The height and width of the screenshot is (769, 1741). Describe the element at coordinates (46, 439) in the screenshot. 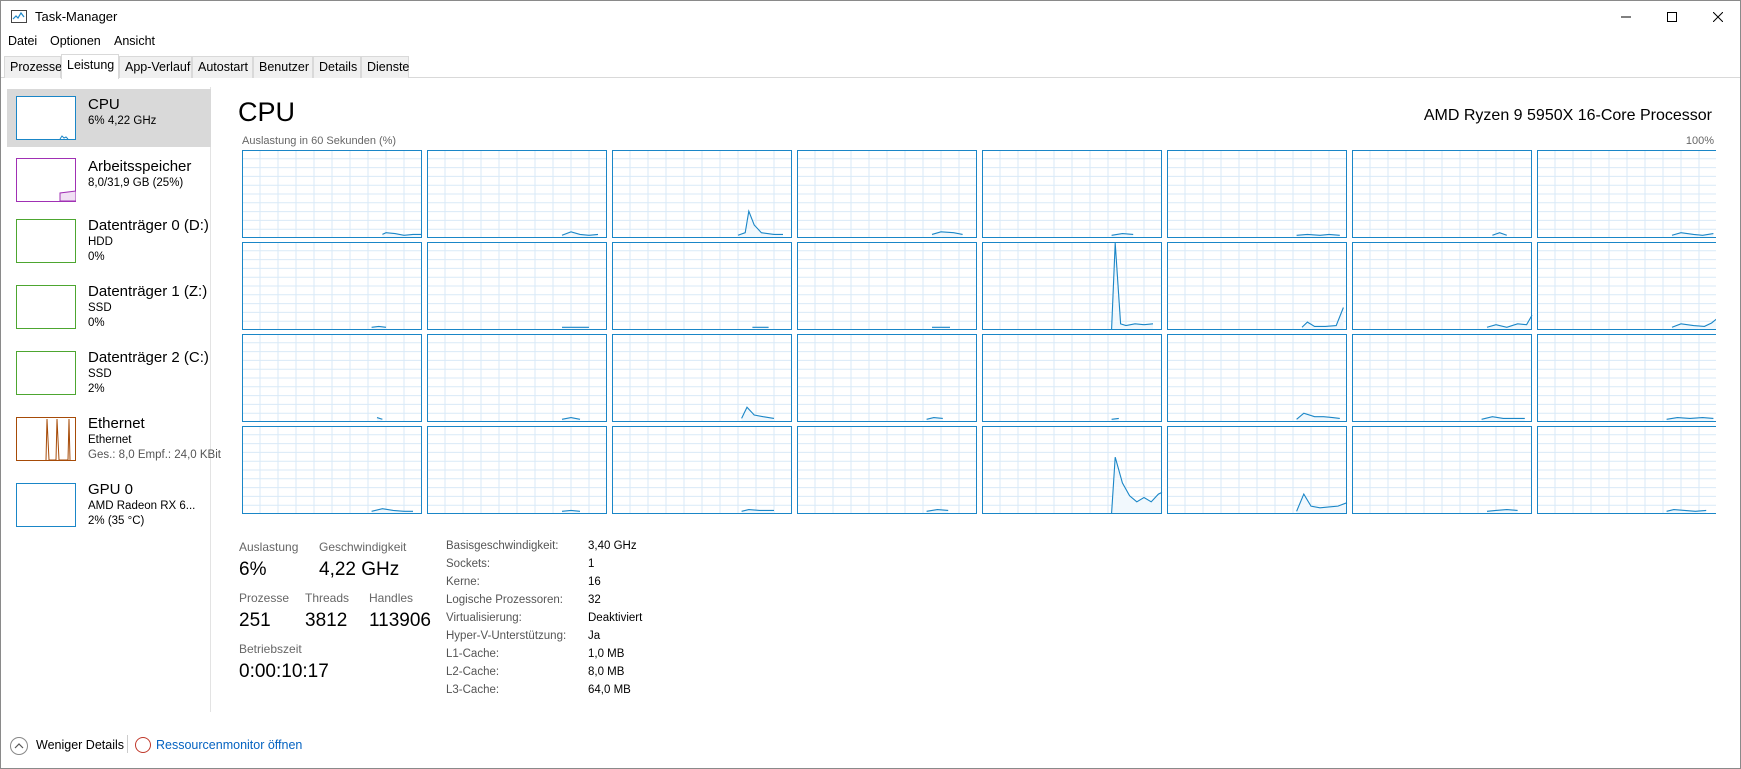

I see `ethernet-thumbnail-graph` at that location.